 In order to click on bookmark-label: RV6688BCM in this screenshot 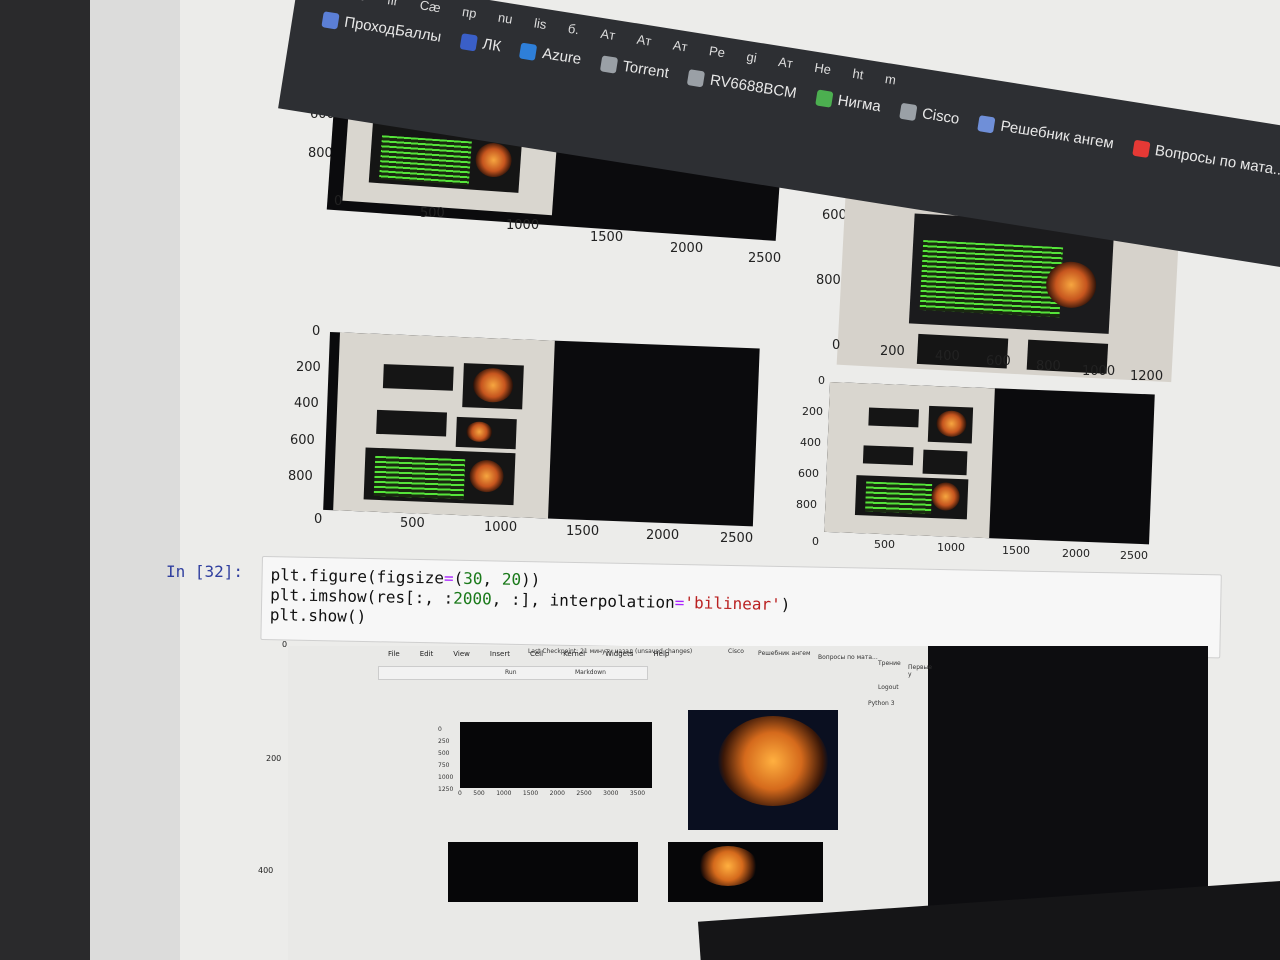, I will do `click(753, 87)`.